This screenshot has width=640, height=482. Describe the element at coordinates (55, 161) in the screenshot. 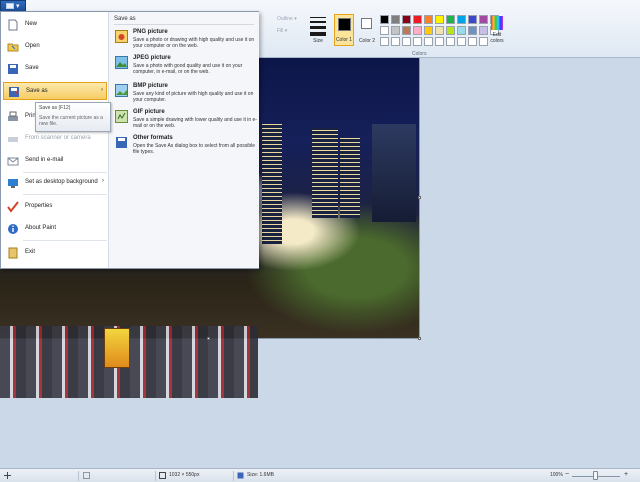

I see `menu-item-send-email: Send in e-mail` at that location.